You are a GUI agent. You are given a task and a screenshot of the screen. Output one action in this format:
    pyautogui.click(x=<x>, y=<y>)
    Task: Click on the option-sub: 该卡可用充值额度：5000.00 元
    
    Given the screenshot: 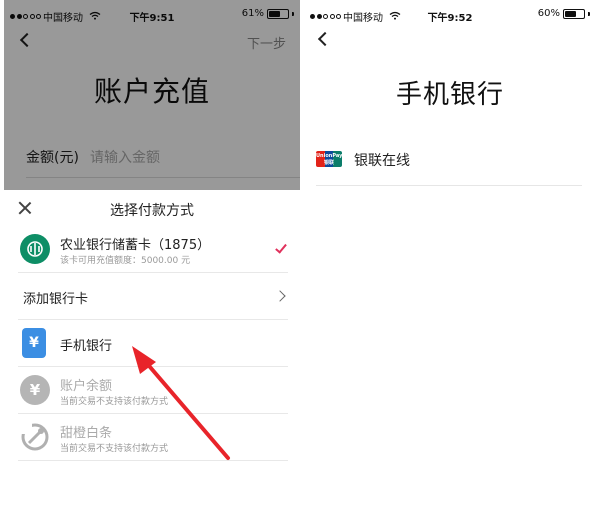 What is the action you would take?
    pyautogui.click(x=125, y=261)
    